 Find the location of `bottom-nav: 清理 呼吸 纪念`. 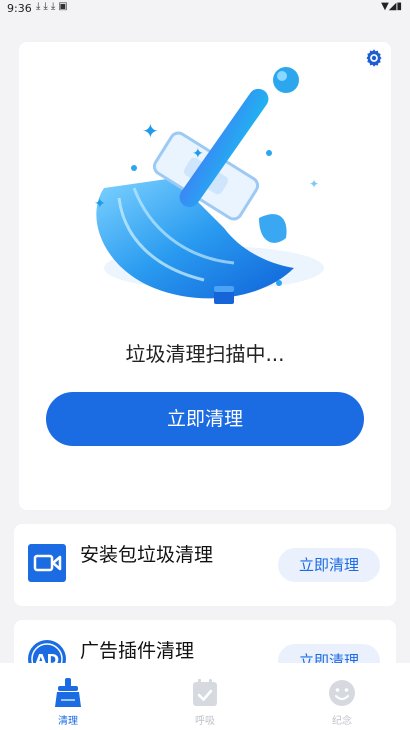

bottom-nav: 清理 呼吸 纪念 is located at coordinates (205, 696).